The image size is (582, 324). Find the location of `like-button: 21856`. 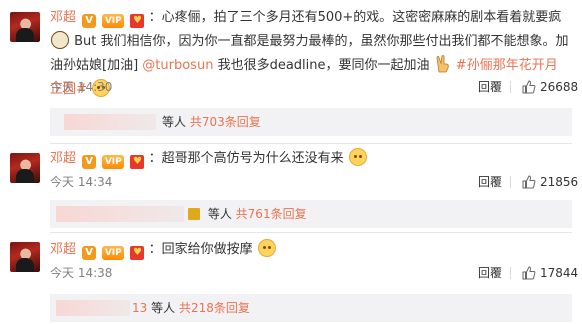

like-button: 21856 is located at coordinates (550, 182).